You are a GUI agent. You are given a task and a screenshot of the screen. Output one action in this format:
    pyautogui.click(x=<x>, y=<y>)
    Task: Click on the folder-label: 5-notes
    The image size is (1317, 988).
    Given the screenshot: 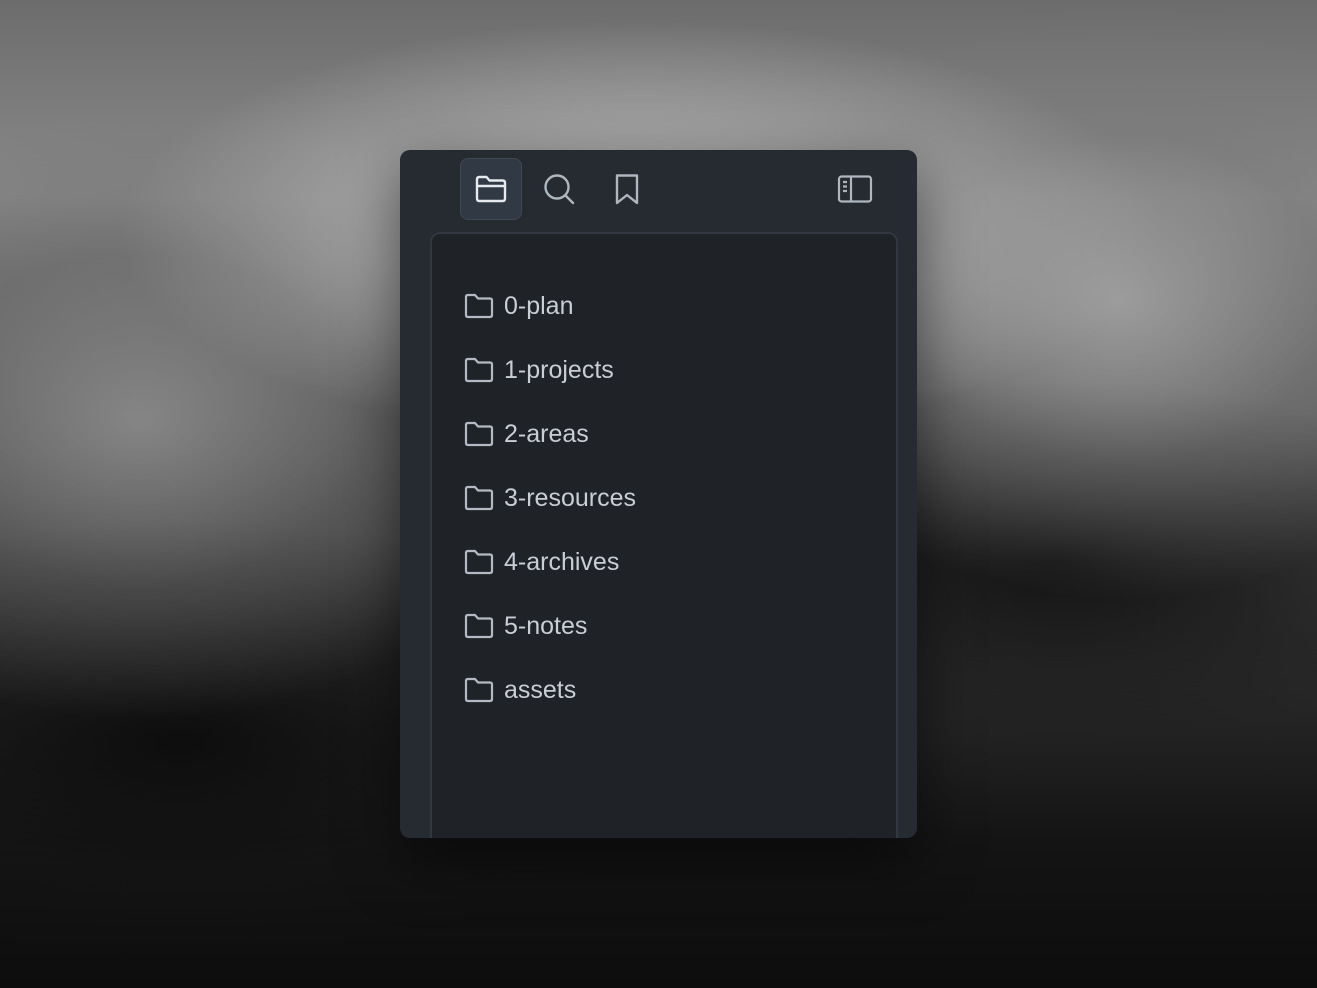 What is the action you would take?
    pyautogui.click(x=546, y=625)
    